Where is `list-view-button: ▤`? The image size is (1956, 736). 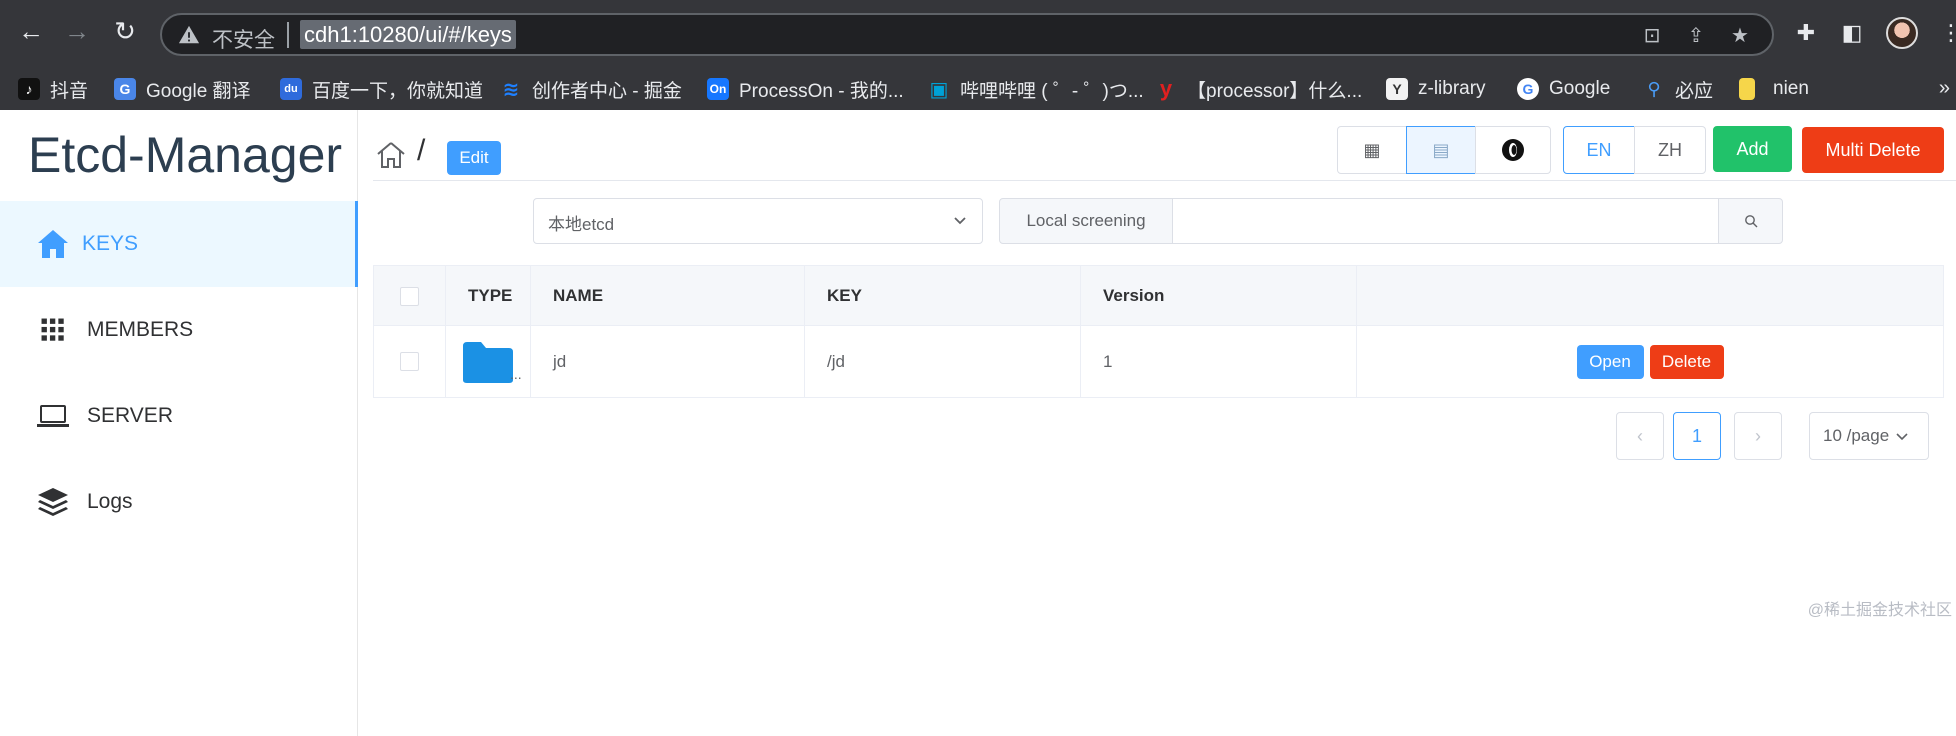
list-view-button: ▤ is located at coordinates (1441, 150).